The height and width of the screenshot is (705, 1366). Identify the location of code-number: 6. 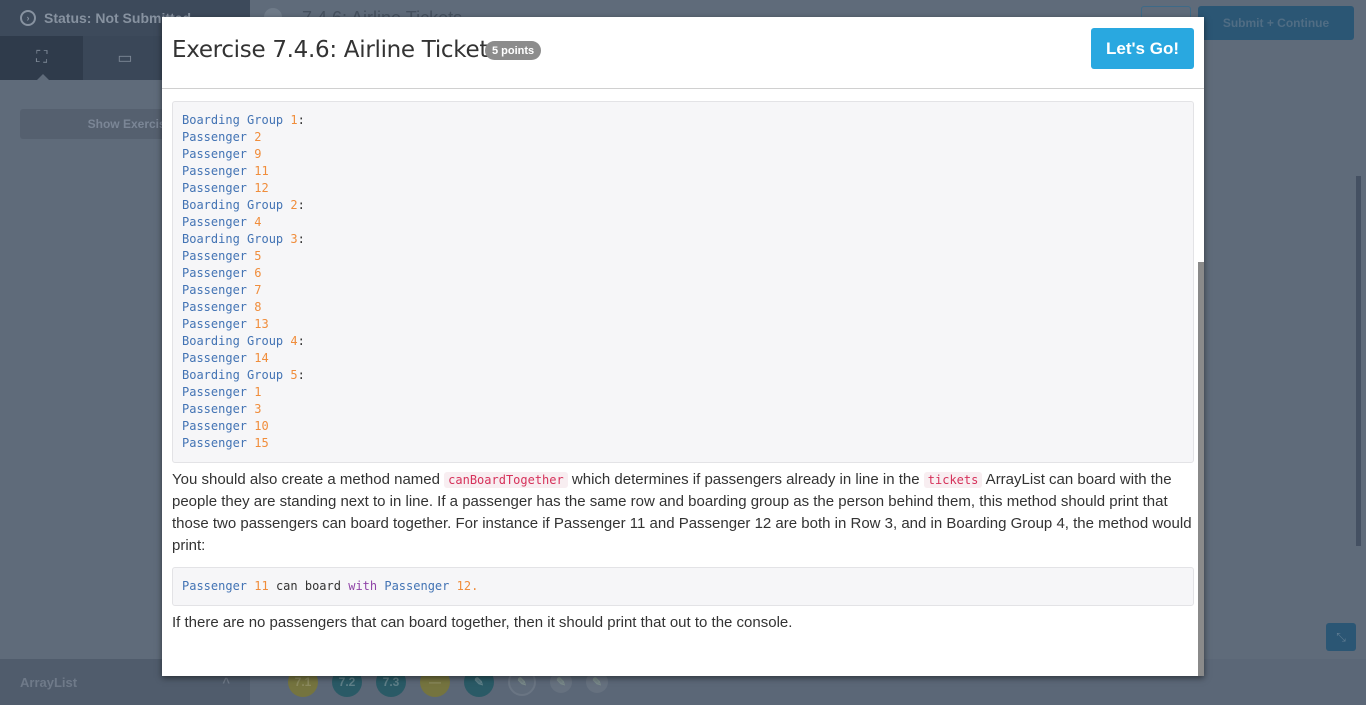
(258, 273).